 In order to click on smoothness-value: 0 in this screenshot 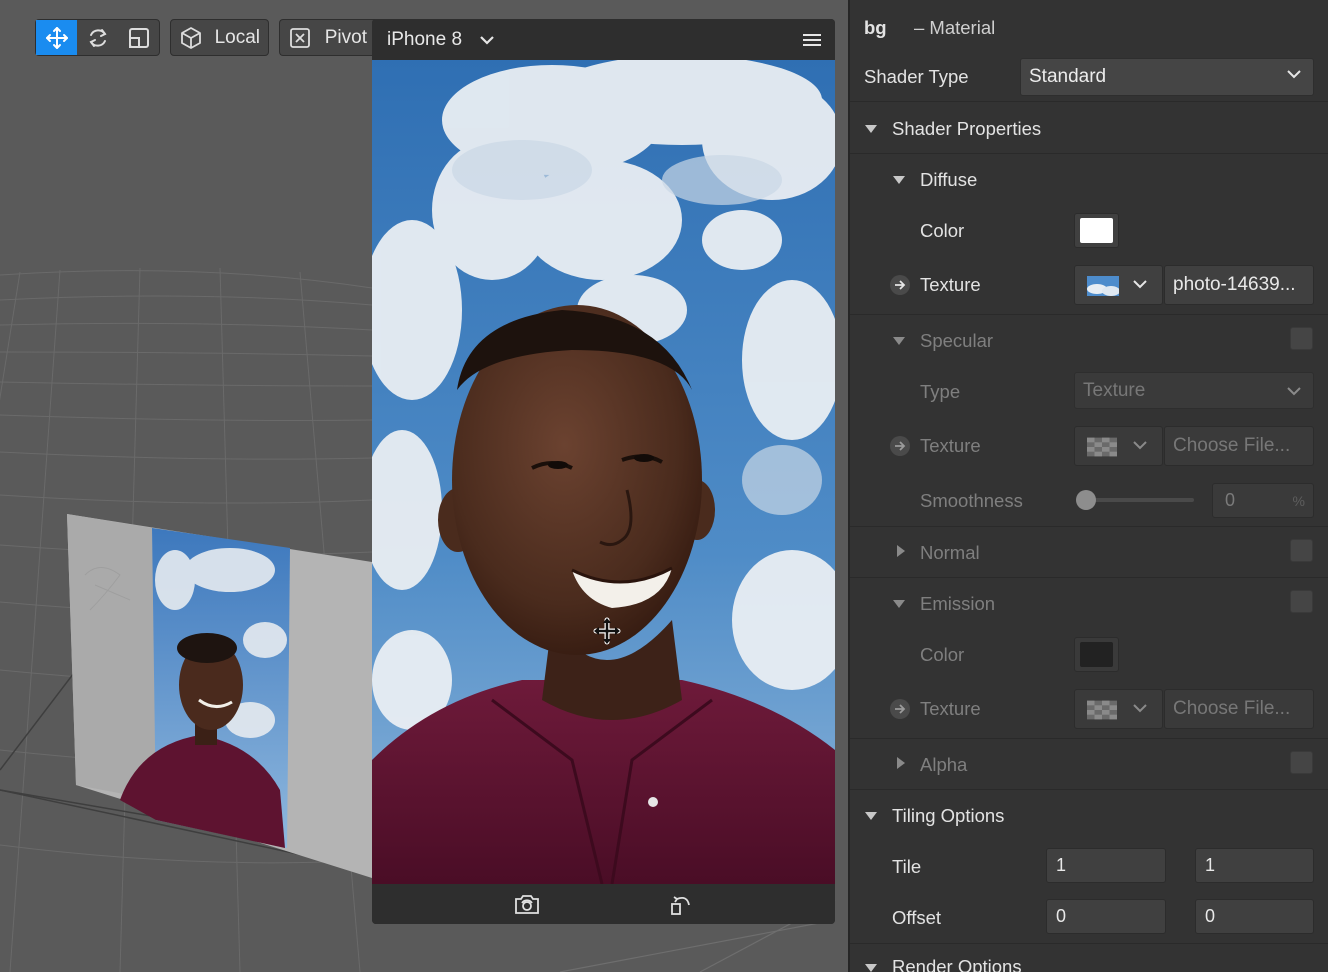, I will do `click(1230, 500)`.